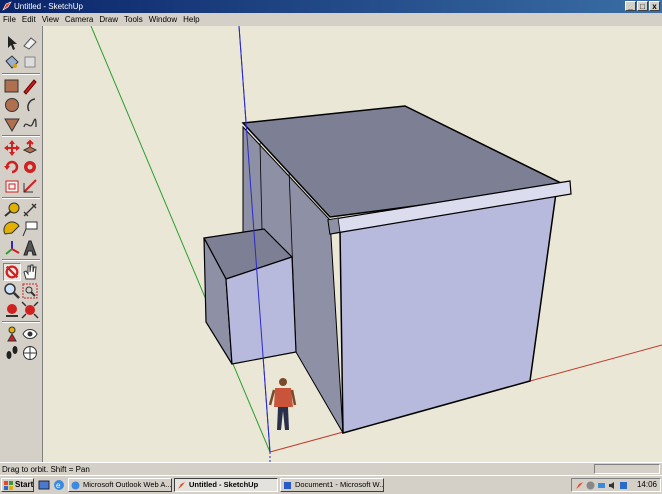 This screenshot has height=494, width=662. Describe the element at coordinates (331, 6) in the screenshot. I see `title-bar: Untitled - SketchUp _ □ x` at that location.